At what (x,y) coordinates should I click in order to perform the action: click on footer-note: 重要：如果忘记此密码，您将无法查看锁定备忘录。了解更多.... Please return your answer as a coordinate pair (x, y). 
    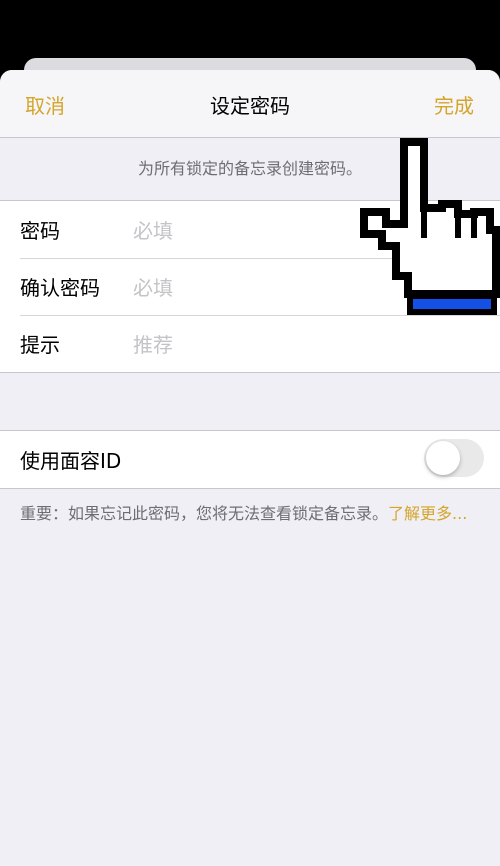
    Looking at the image, I should click on (250, 507).